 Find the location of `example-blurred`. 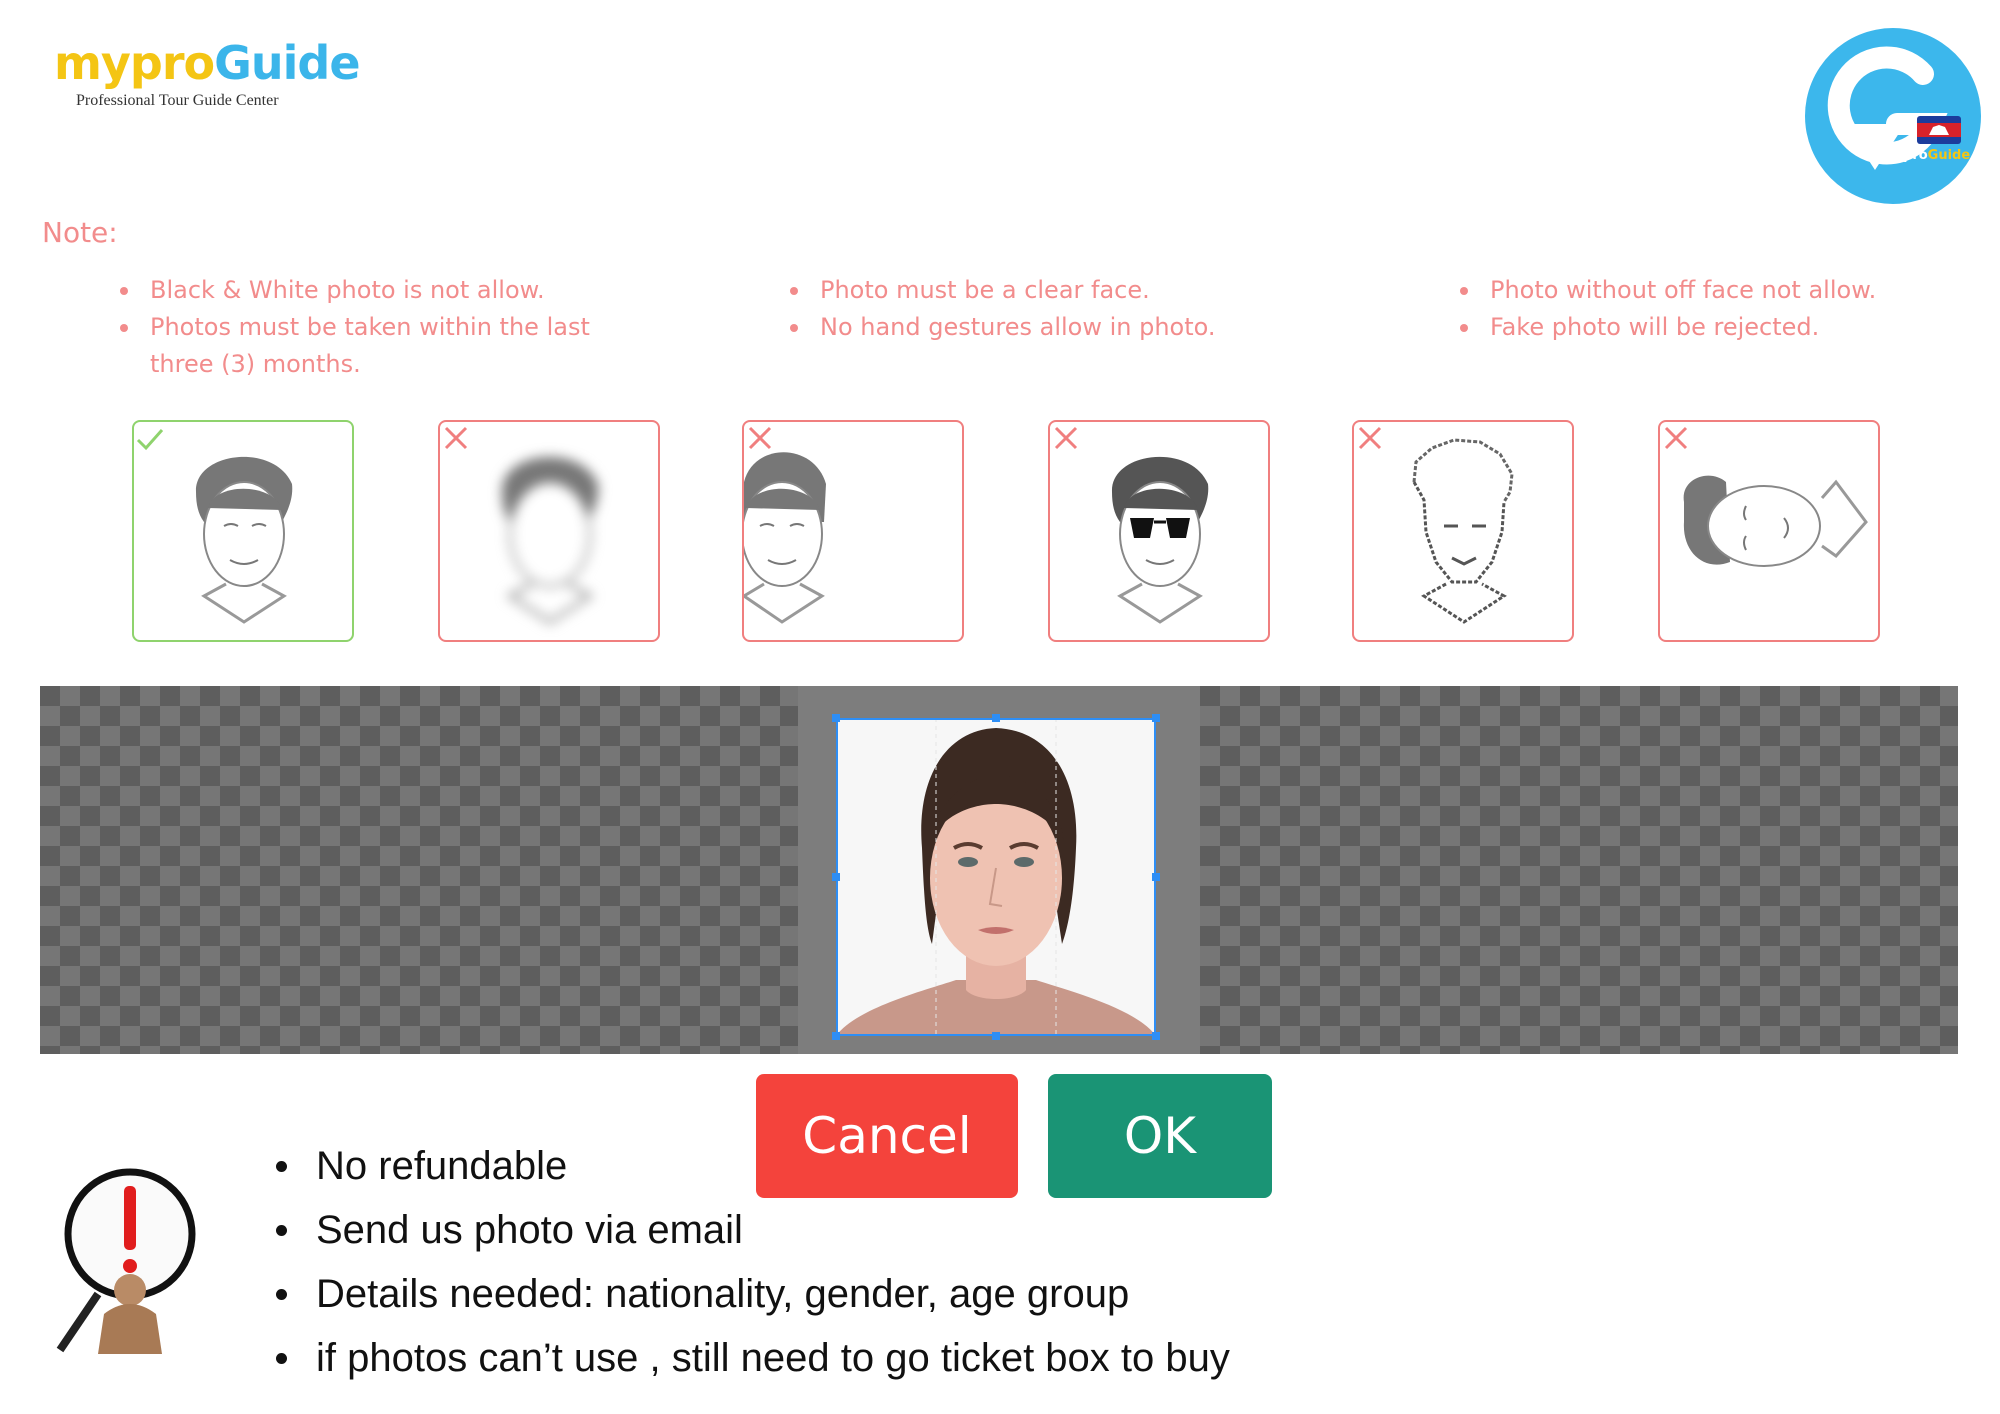

example-blurred is located at coordinates (549, 531).